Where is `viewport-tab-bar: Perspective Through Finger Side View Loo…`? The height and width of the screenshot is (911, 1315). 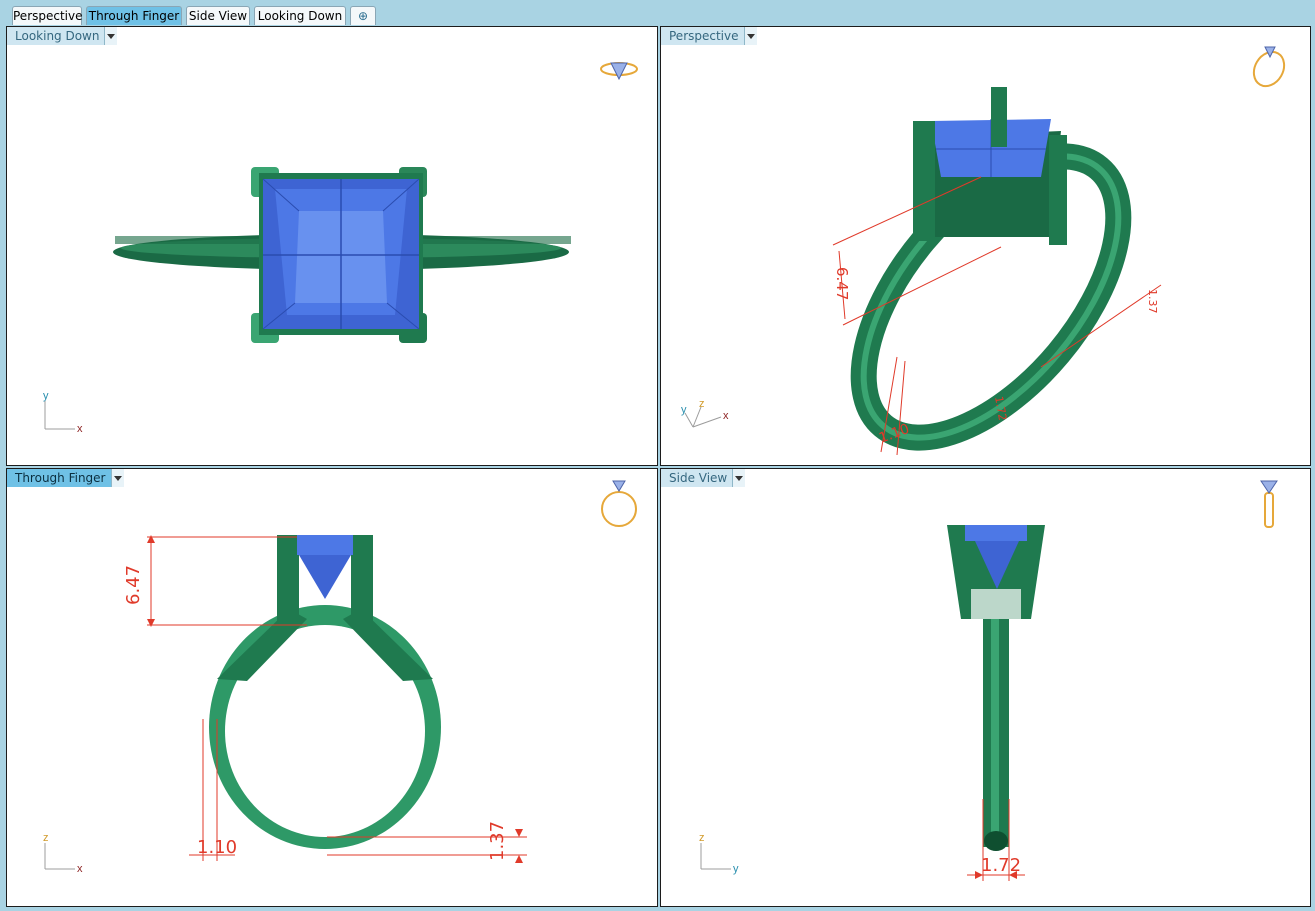
viewport-tab-bar: Perspective Through Finger Side View Loo… is located at coordinates (657, 13).